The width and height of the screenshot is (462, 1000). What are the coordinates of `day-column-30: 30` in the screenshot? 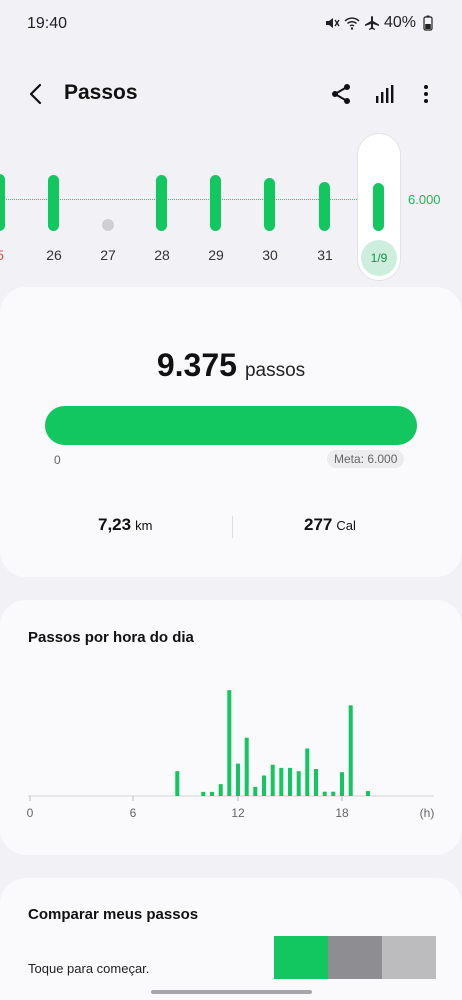 It's located at (270, 205).